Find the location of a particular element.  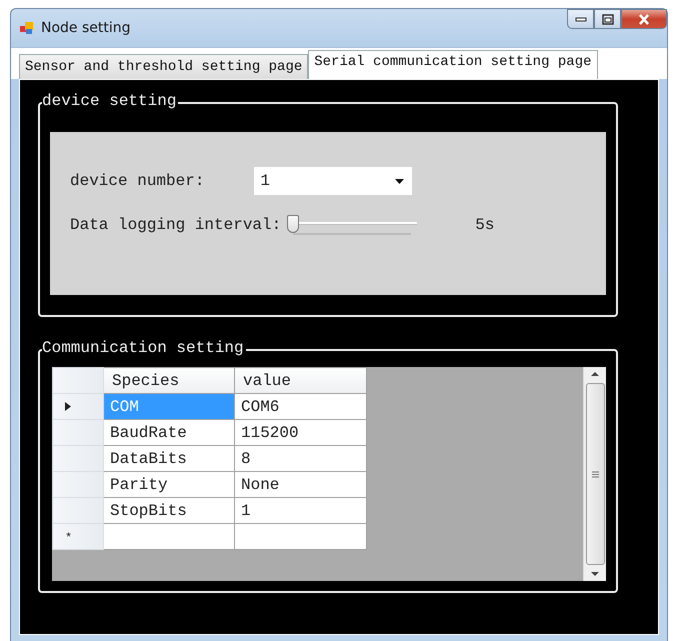

tab: Serial communication setting page is located at coordinates (453, 64).